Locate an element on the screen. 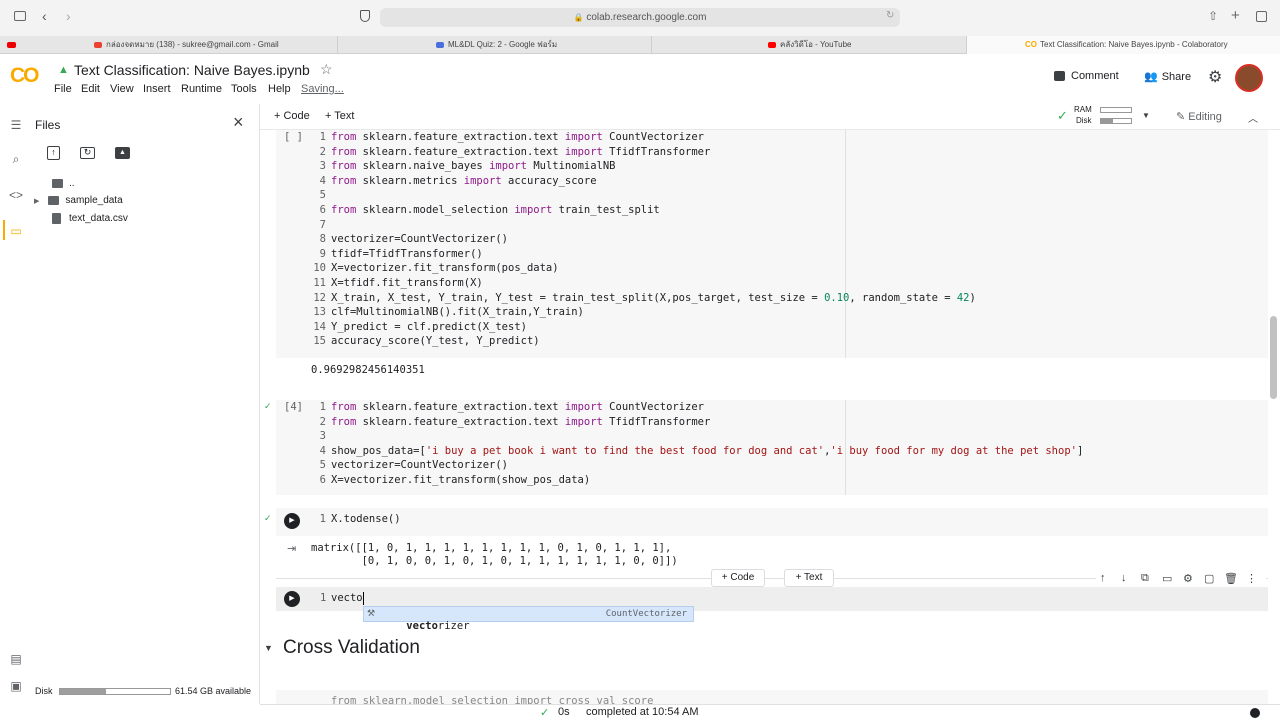 The image size is (1280, 720). forms-icon is located at coordinates (440, 44).